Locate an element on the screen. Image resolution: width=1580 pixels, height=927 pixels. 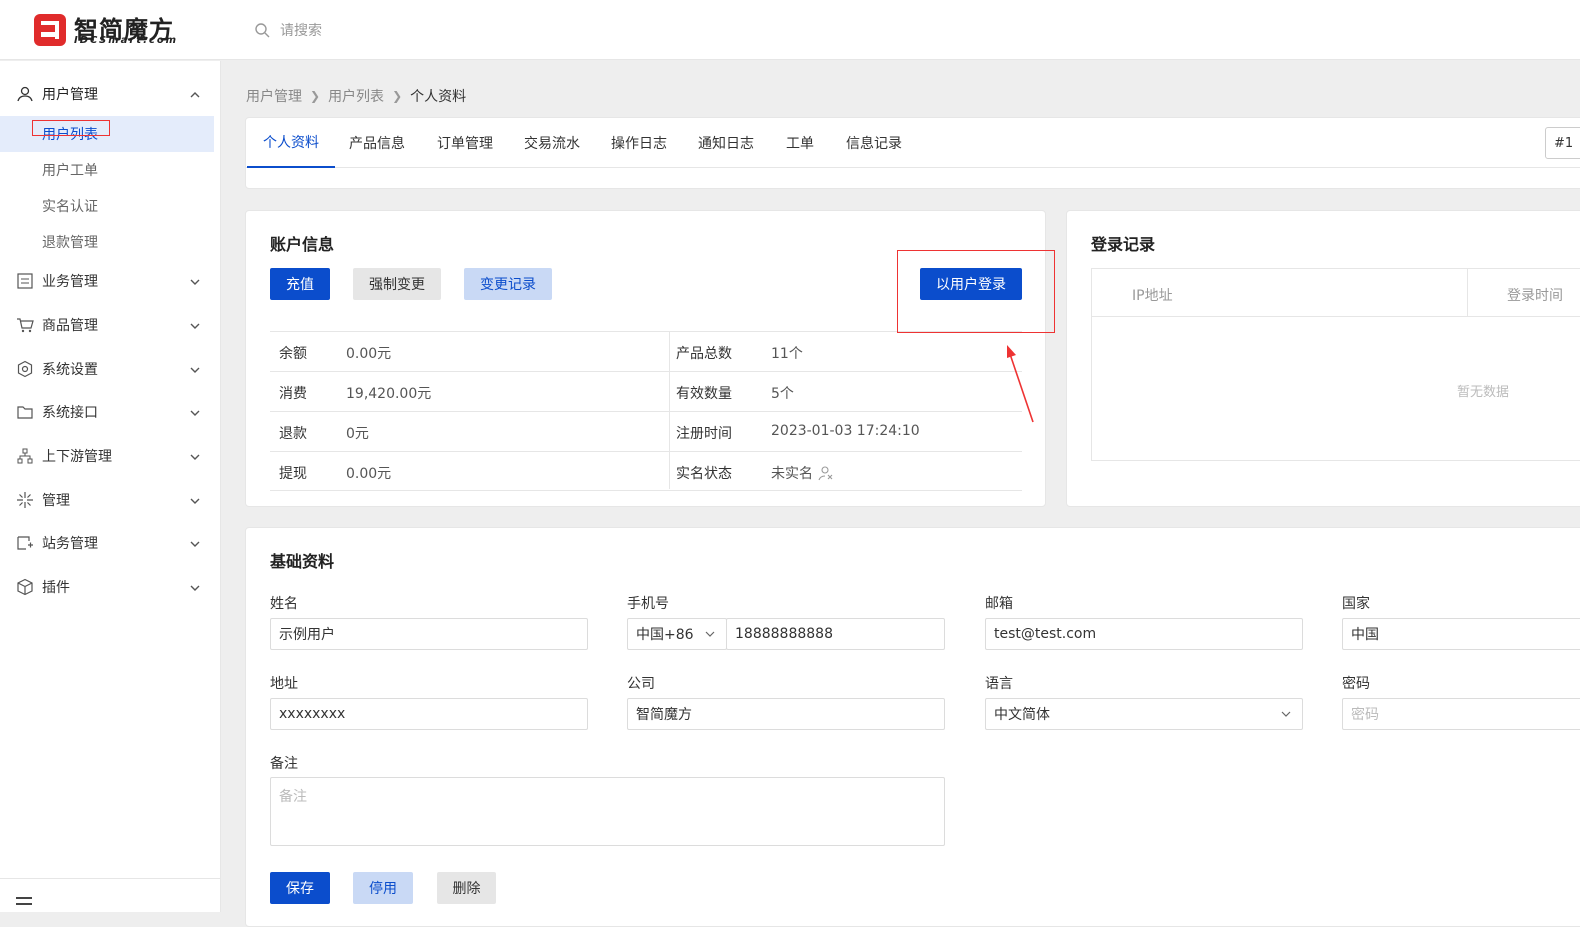
tab-profile: 个人资料 is located at coordinates (291, 143).